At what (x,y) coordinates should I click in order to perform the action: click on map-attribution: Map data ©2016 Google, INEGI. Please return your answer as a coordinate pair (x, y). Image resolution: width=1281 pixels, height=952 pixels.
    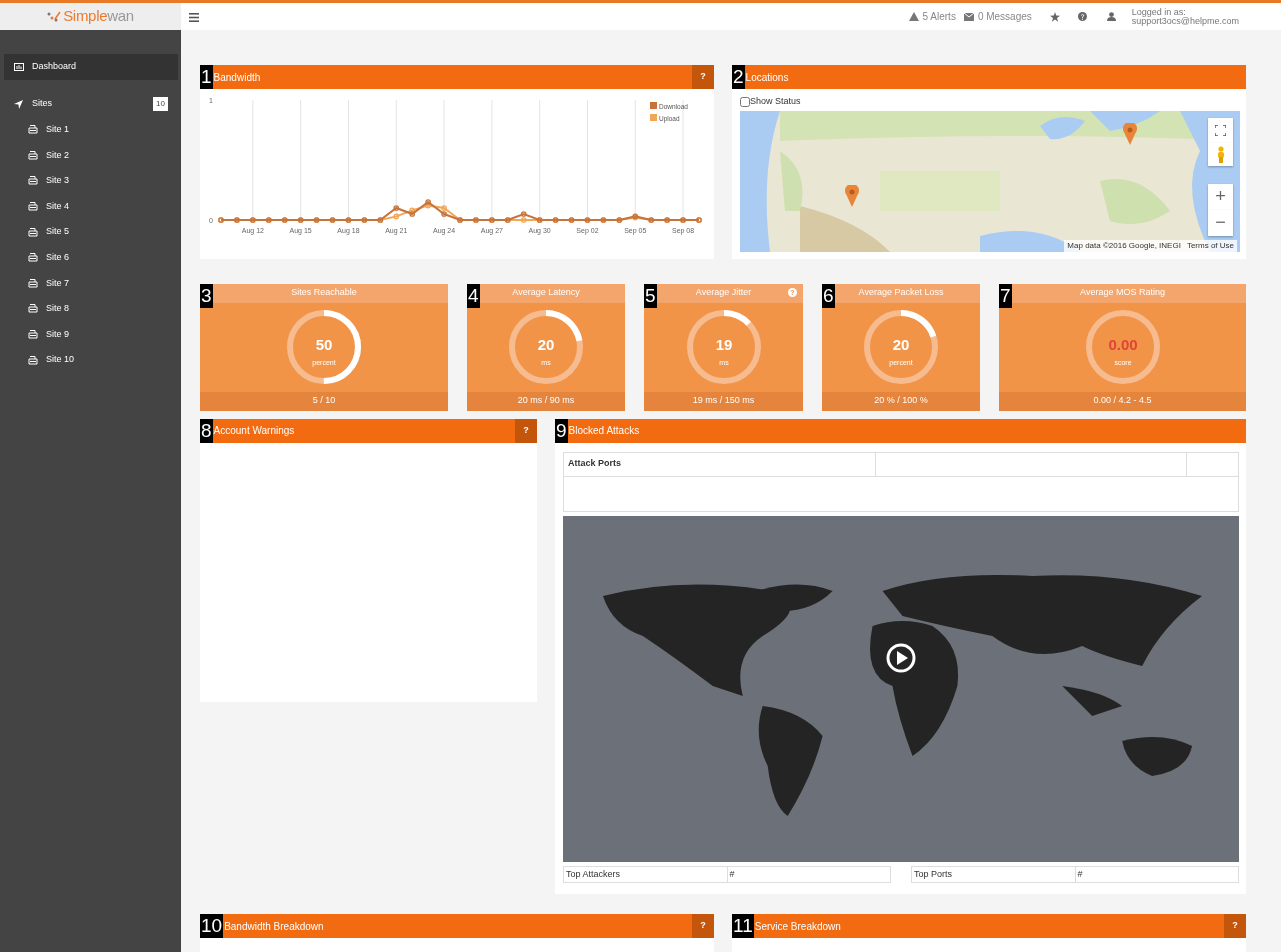
    Looking at the image, I should click on (1124, 245).